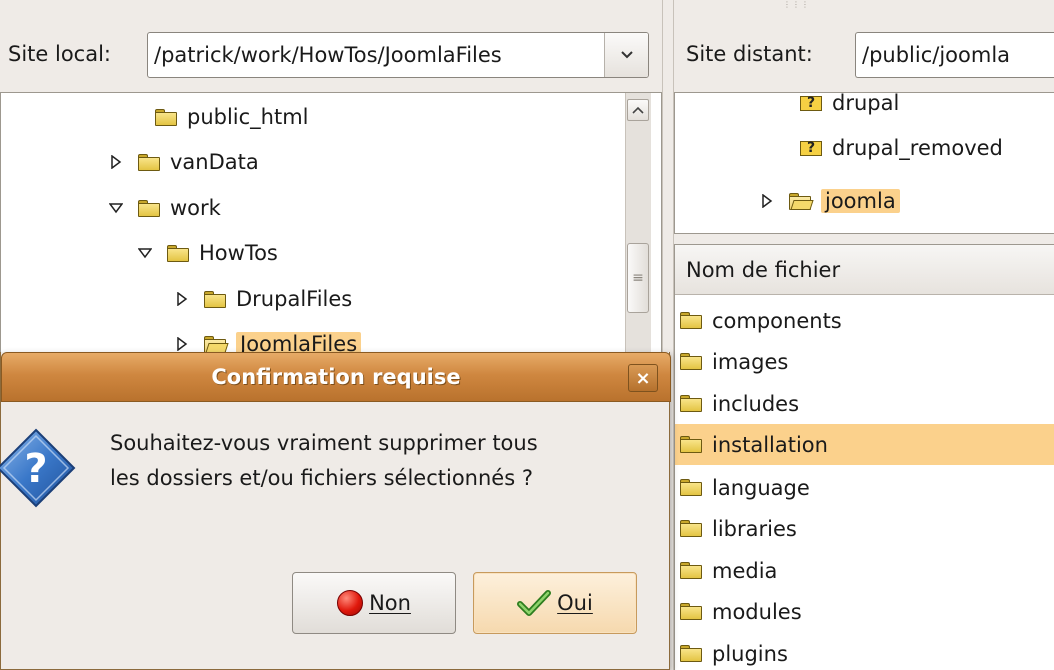 The height and width of the screenshot is (670, 1054). What do you see at coordinates (376, 55) in the screenshot?
I see `local-path-input: patrick/work/HowTos/JoomlaFiles/` at bounding box center [376, 55].